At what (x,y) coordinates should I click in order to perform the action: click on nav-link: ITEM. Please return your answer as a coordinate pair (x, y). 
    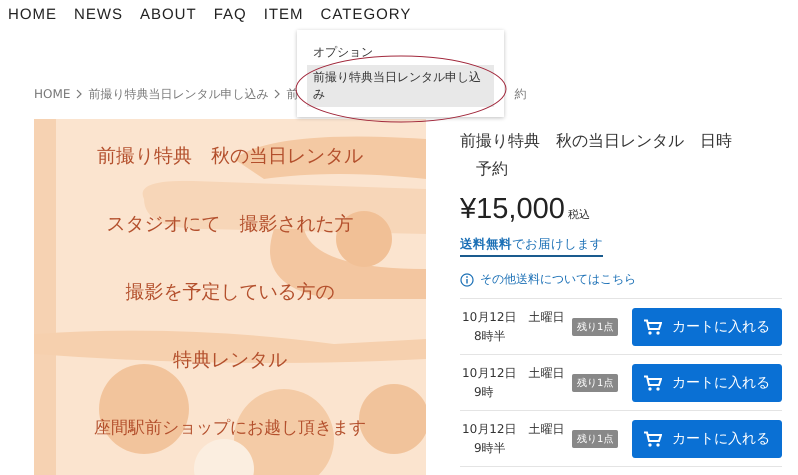
    Looking at the image, I should click on (284, 18).